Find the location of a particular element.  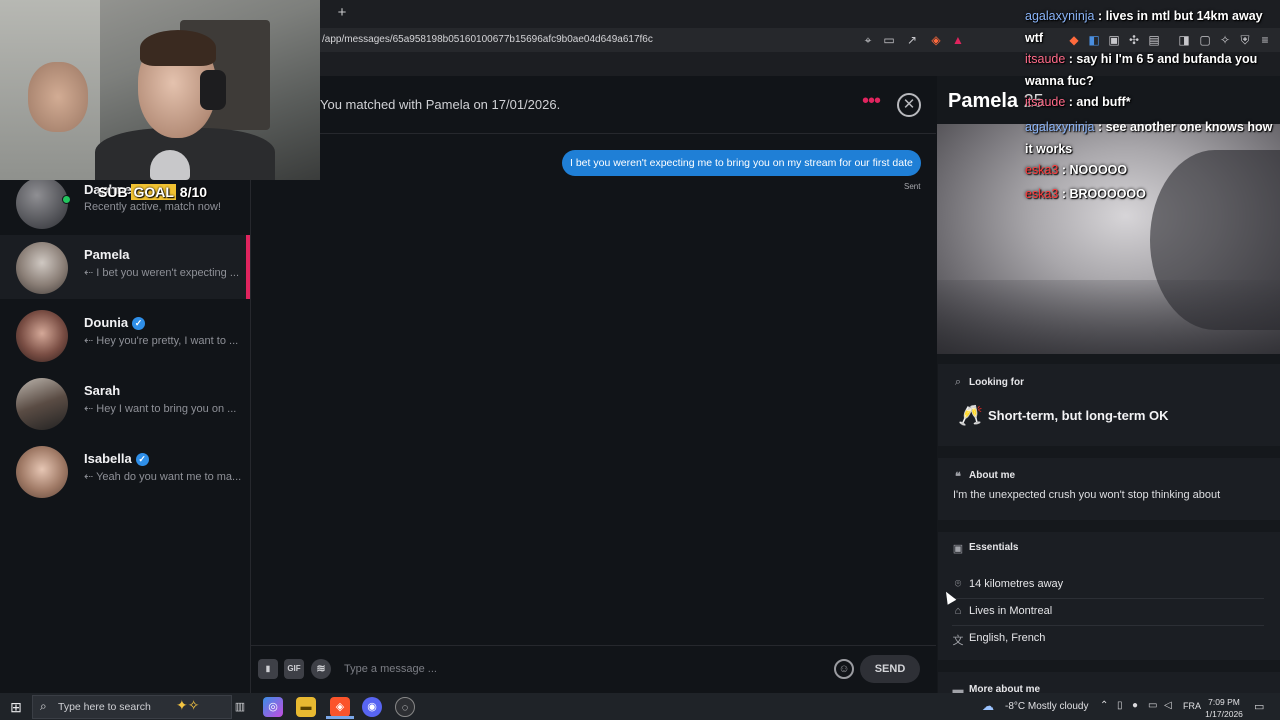

chat-message: and buff* is located at coordinates (1103, 102).